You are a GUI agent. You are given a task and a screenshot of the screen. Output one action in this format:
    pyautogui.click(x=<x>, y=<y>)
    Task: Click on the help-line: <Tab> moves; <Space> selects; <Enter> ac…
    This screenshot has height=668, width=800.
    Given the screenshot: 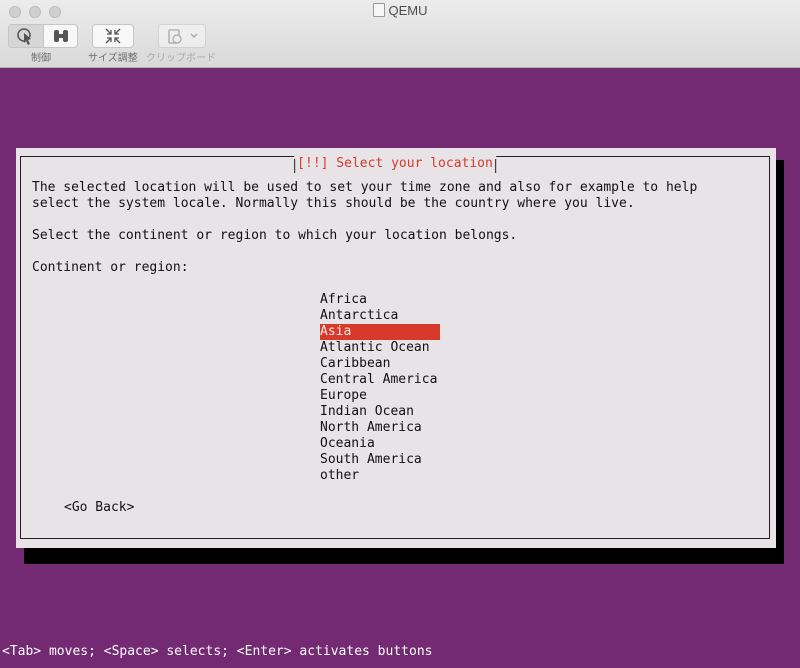 What is the action you would take?
    pyautogui.click(x=217, y=651)
    